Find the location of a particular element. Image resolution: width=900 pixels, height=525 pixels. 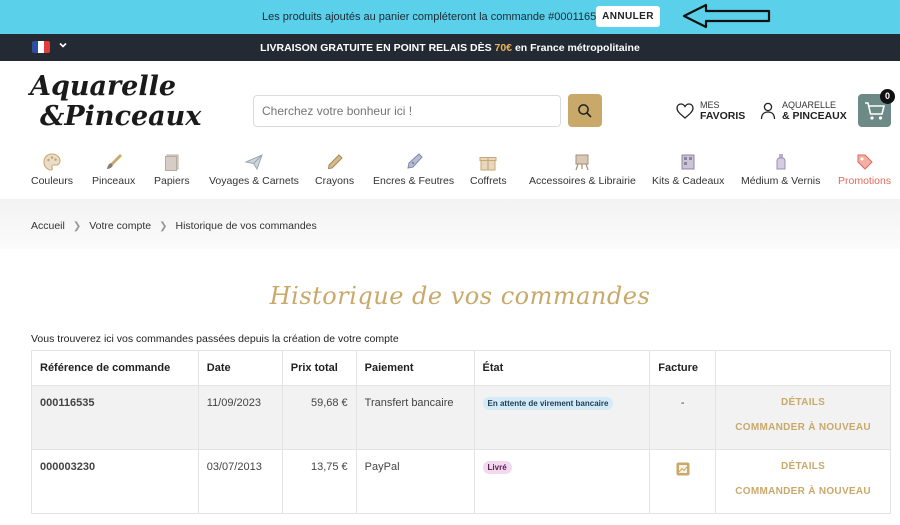

favorites-link: MES FAVORIS is located at coordinates (710, 111).